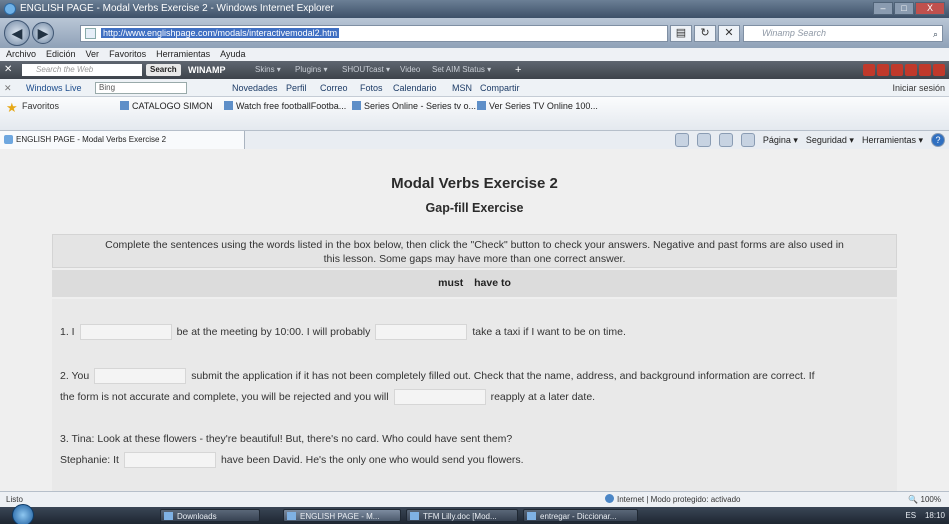  Describe the element at coordinates (474, 208) in the screenshot. I see `page-subtitle: Gap-fill Exercise` at that location.